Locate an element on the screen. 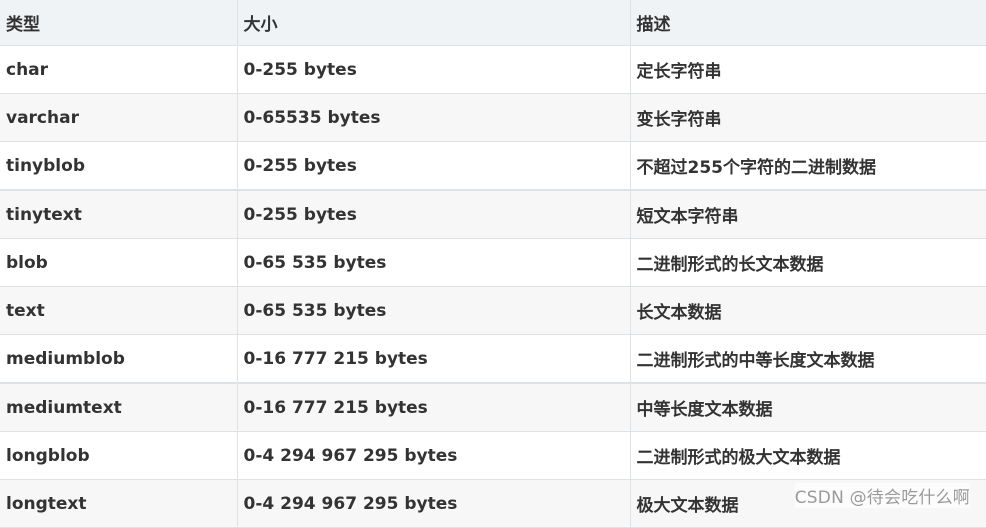 This screenshot has width=986, height=528. table-row: blob 0-65 535 bytes 二进制形式的长文本数据 is located at coordinates (493, 263).